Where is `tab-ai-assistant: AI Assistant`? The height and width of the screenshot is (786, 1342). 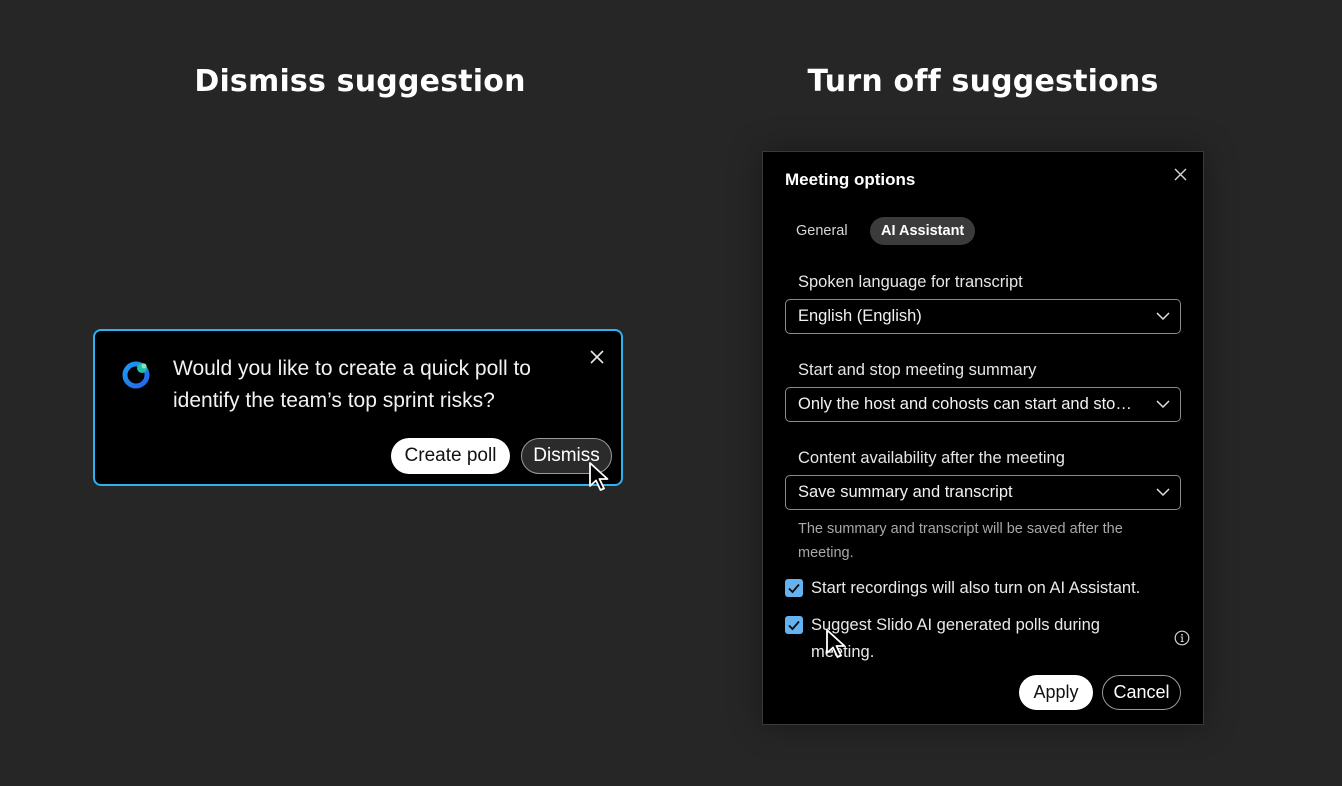 tab-ai-assistant: AI Assistant is located at coordinates (923, 231).